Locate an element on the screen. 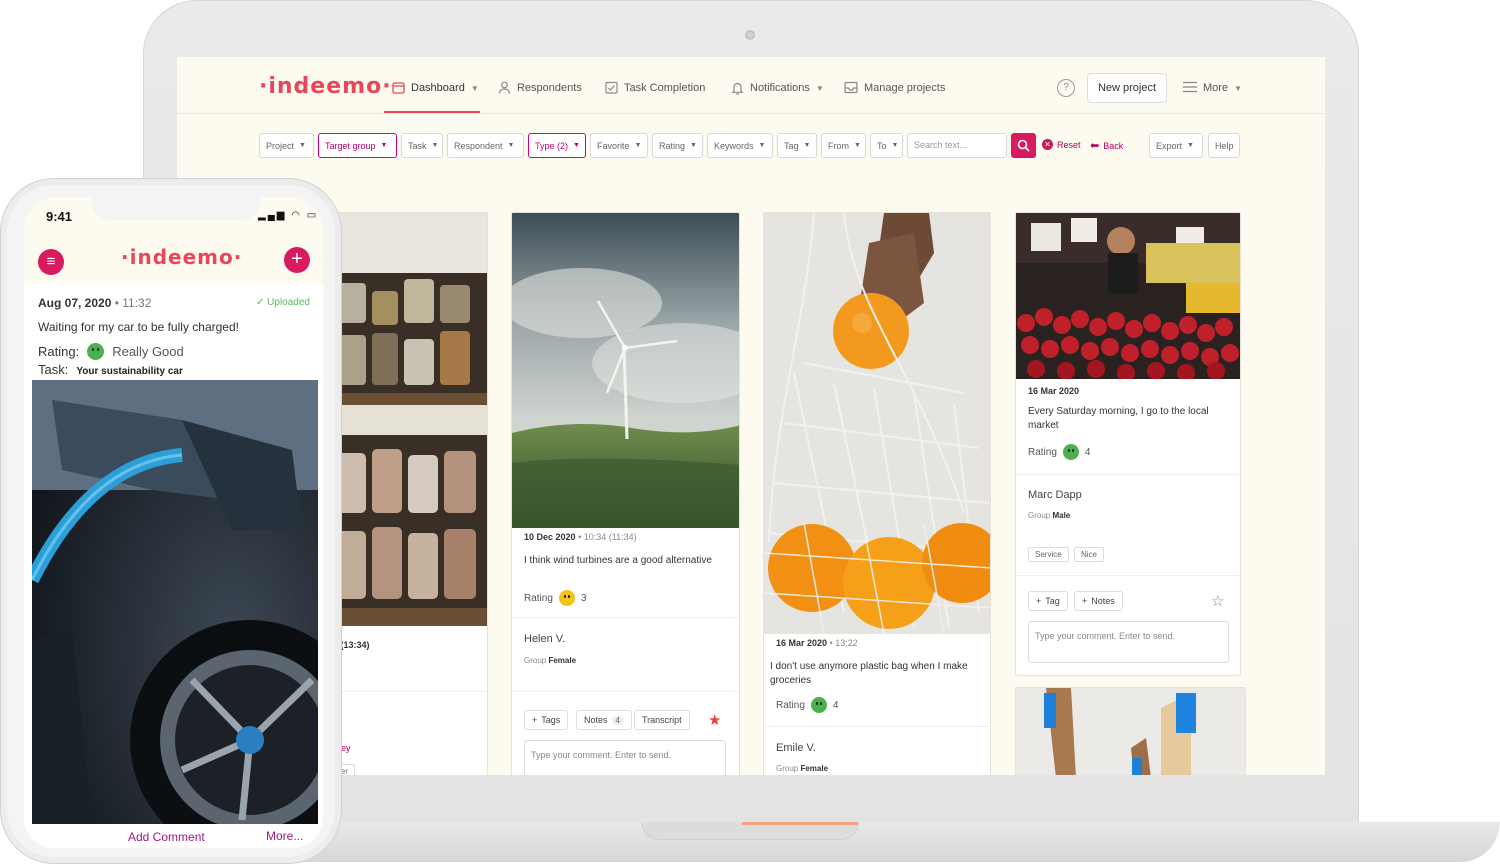 The width and height of the screenshot is (1500, 864). filter-task: Task ▼ is located at coordinates (422, 145).